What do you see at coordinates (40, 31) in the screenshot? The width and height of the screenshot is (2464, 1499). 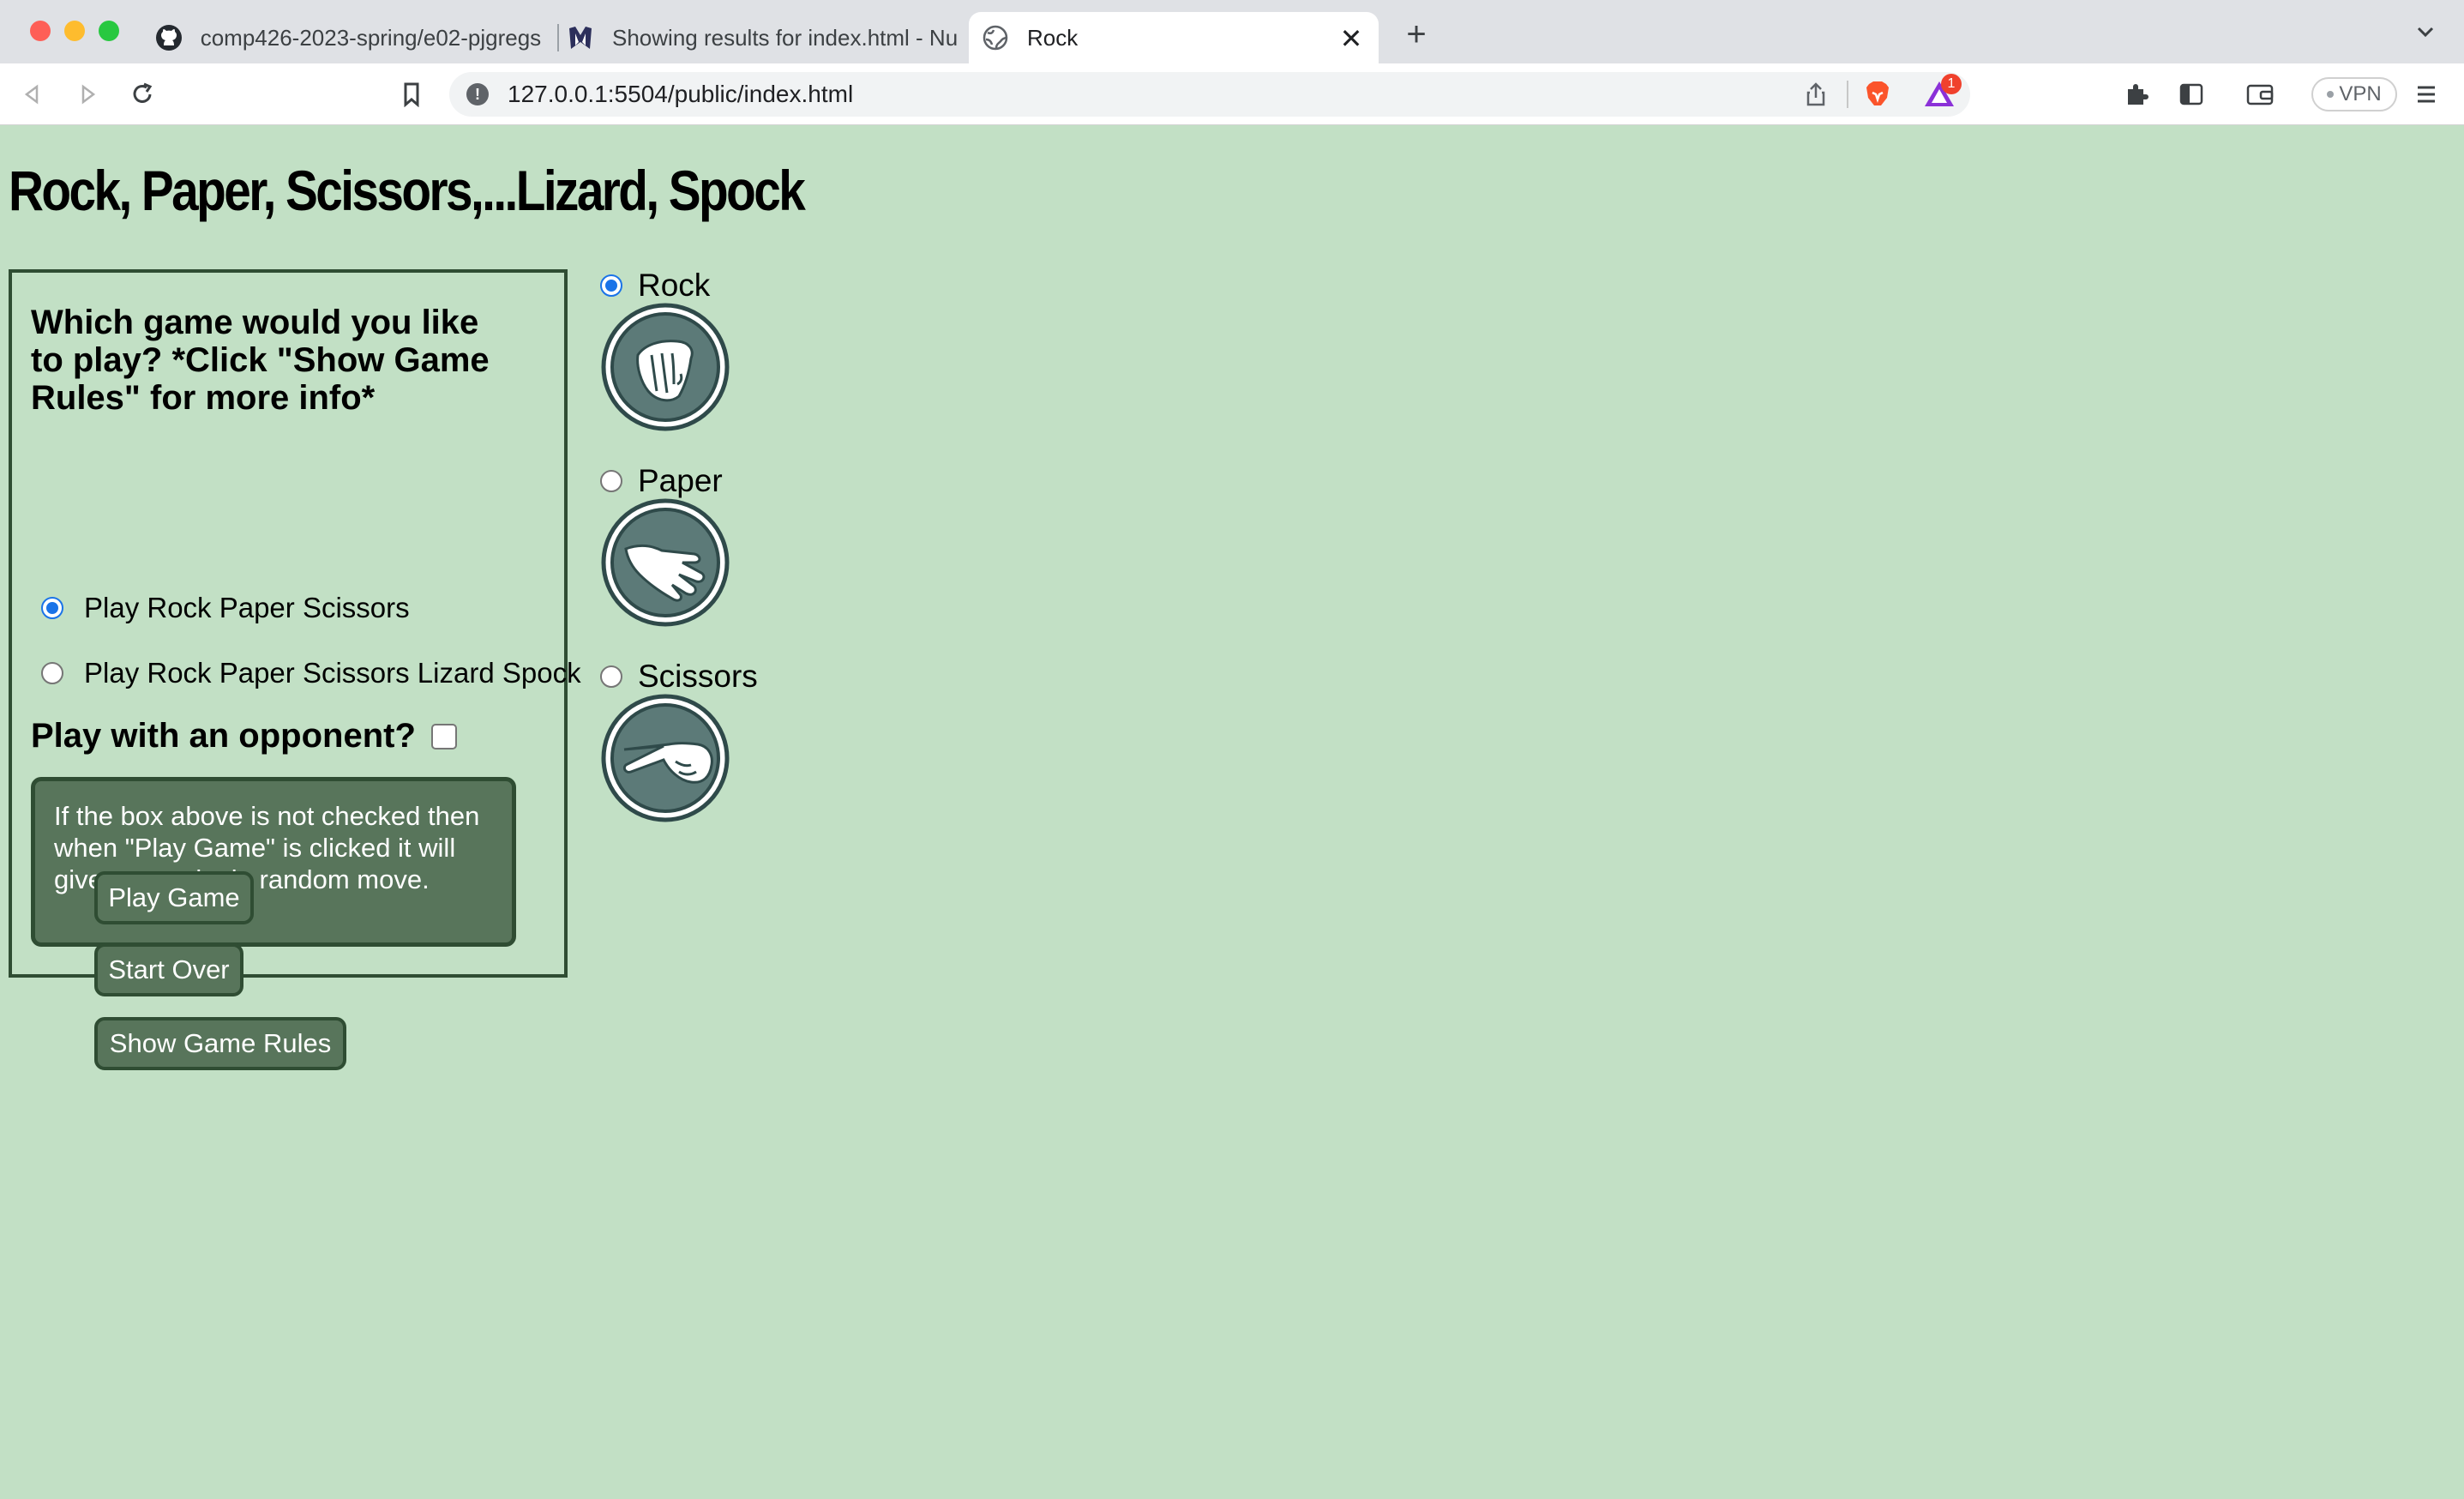 I see `close-window-button` at bounding box center [40, 31].